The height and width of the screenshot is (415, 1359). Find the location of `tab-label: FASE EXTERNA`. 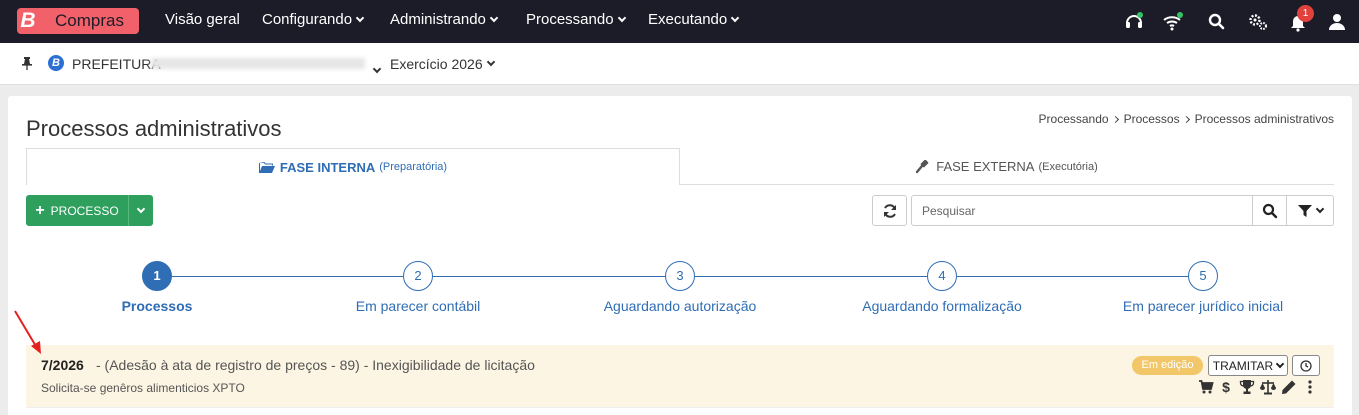

tab-label: FASE EXTERNA is located at coordinates (985, 166).